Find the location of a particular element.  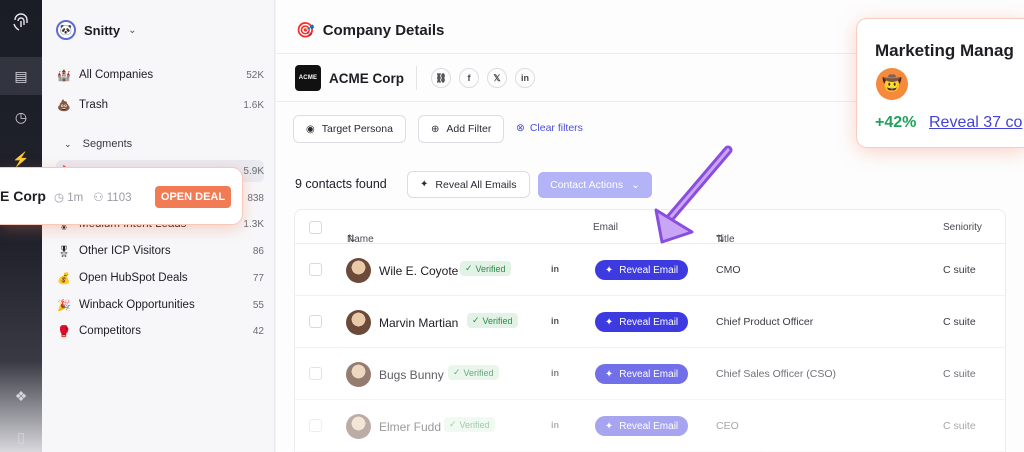

clock-nav-icon: ◷ is located at coordinates (21, 117).